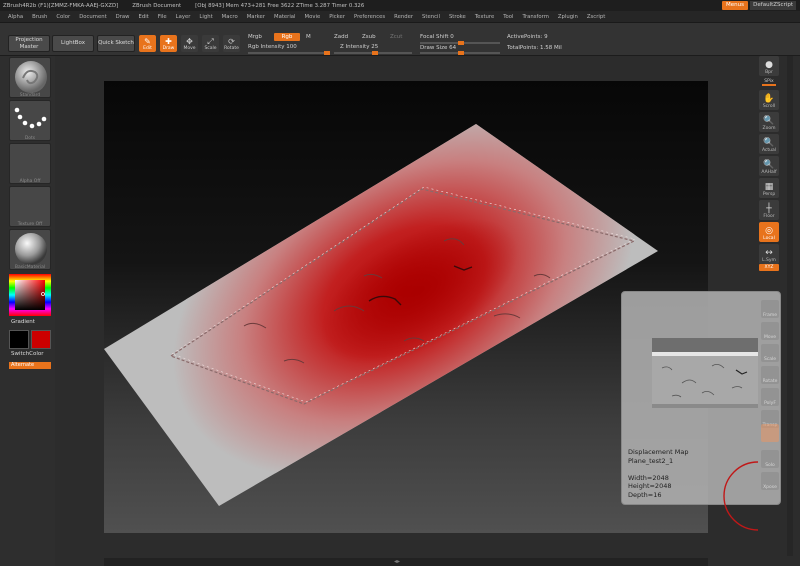  I want to click on texture-caption: Texture Off, so click(30, 224).